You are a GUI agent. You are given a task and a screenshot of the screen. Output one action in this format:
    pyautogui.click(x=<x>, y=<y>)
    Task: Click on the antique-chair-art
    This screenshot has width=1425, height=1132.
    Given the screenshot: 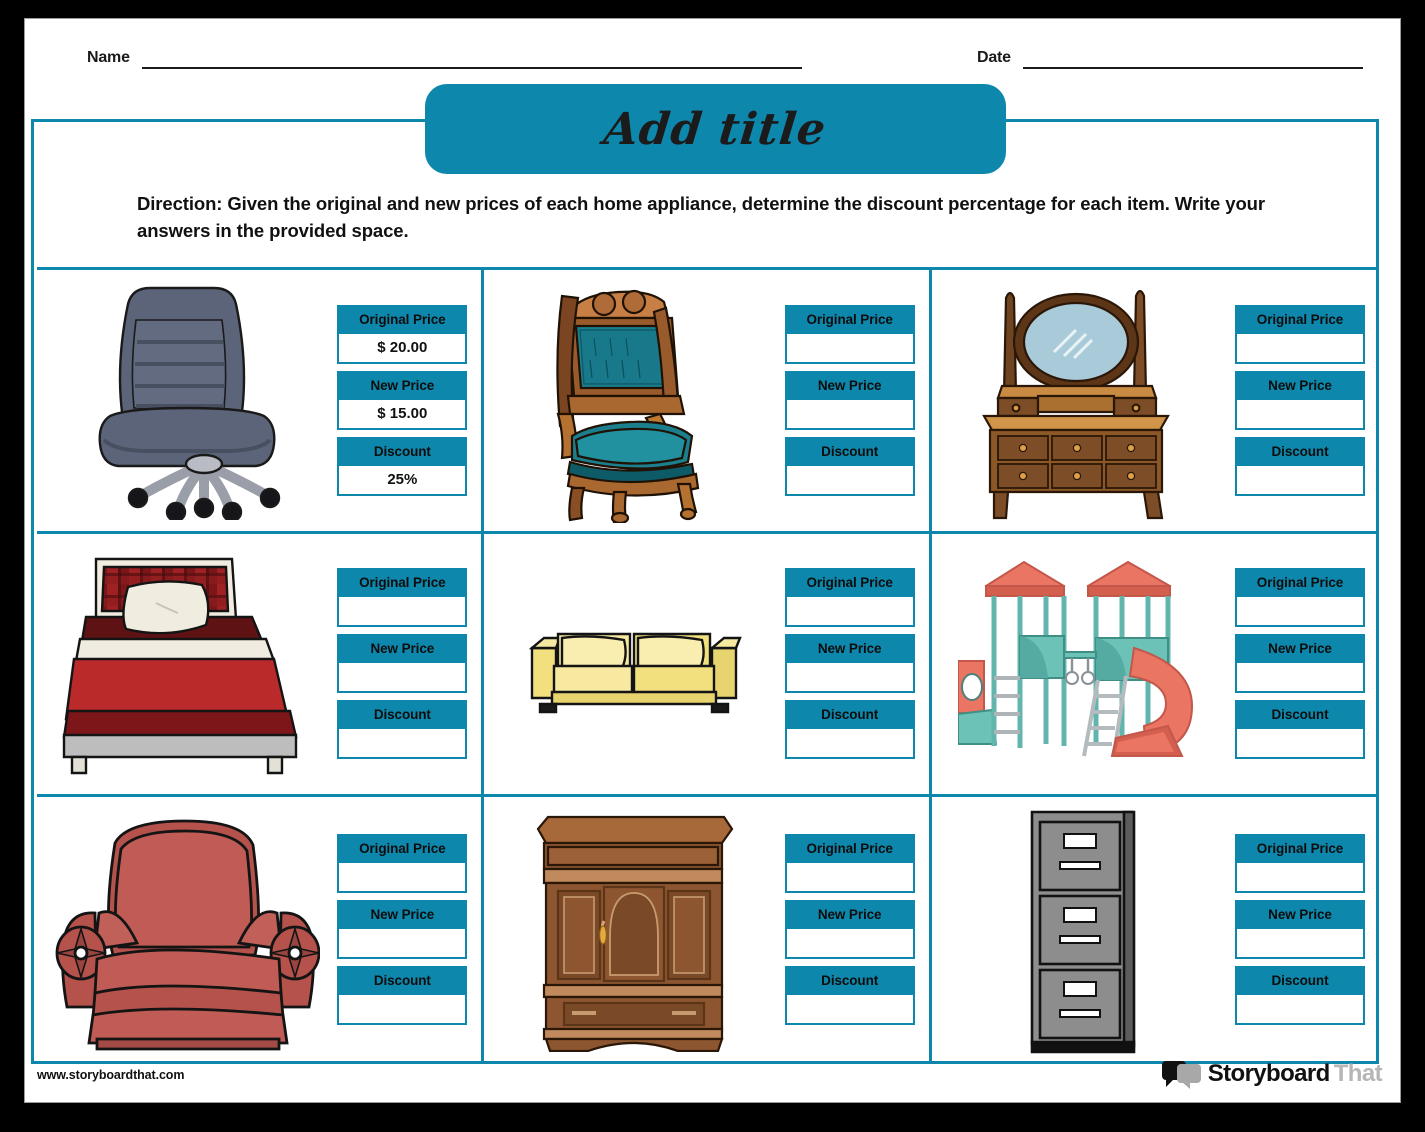 What is the action you would take?
    pyautogui.click(x=634, y=400)
    